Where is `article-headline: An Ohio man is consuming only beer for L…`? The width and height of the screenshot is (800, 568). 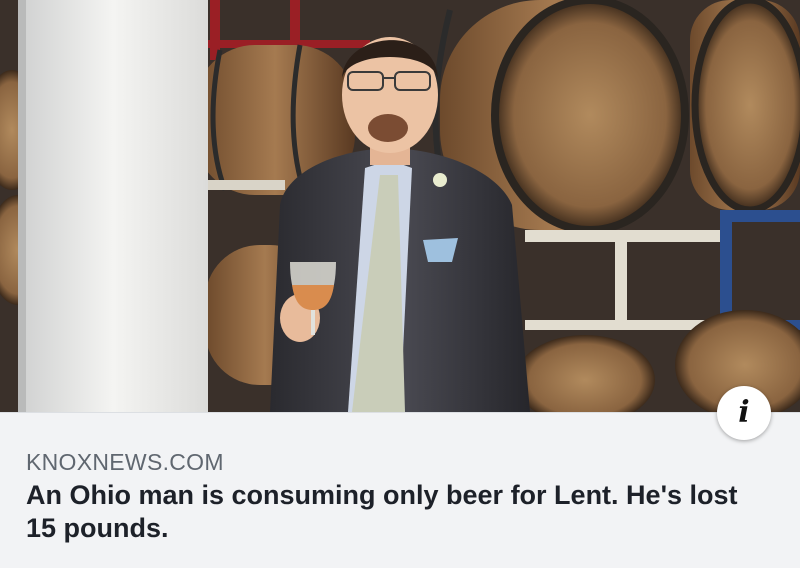
article-headline: An Ohio man is consuming only beer for L… is located at coordinates (396, 512).